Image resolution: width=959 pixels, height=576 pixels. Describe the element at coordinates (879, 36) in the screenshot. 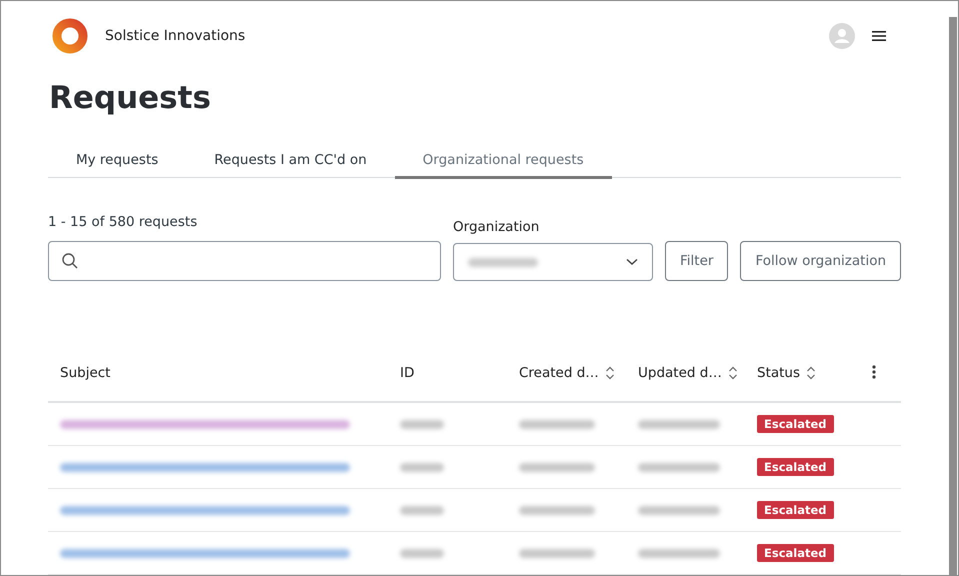

I see `menu-icon` at that location.